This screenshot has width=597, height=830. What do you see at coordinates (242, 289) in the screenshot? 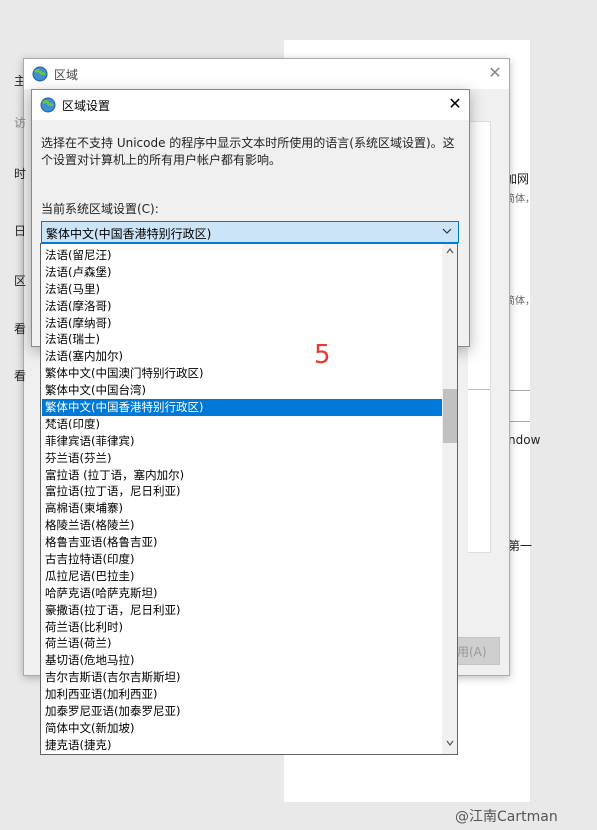
I see `dropdown-option: 法语(马里)` at bounding box center [242, 289].